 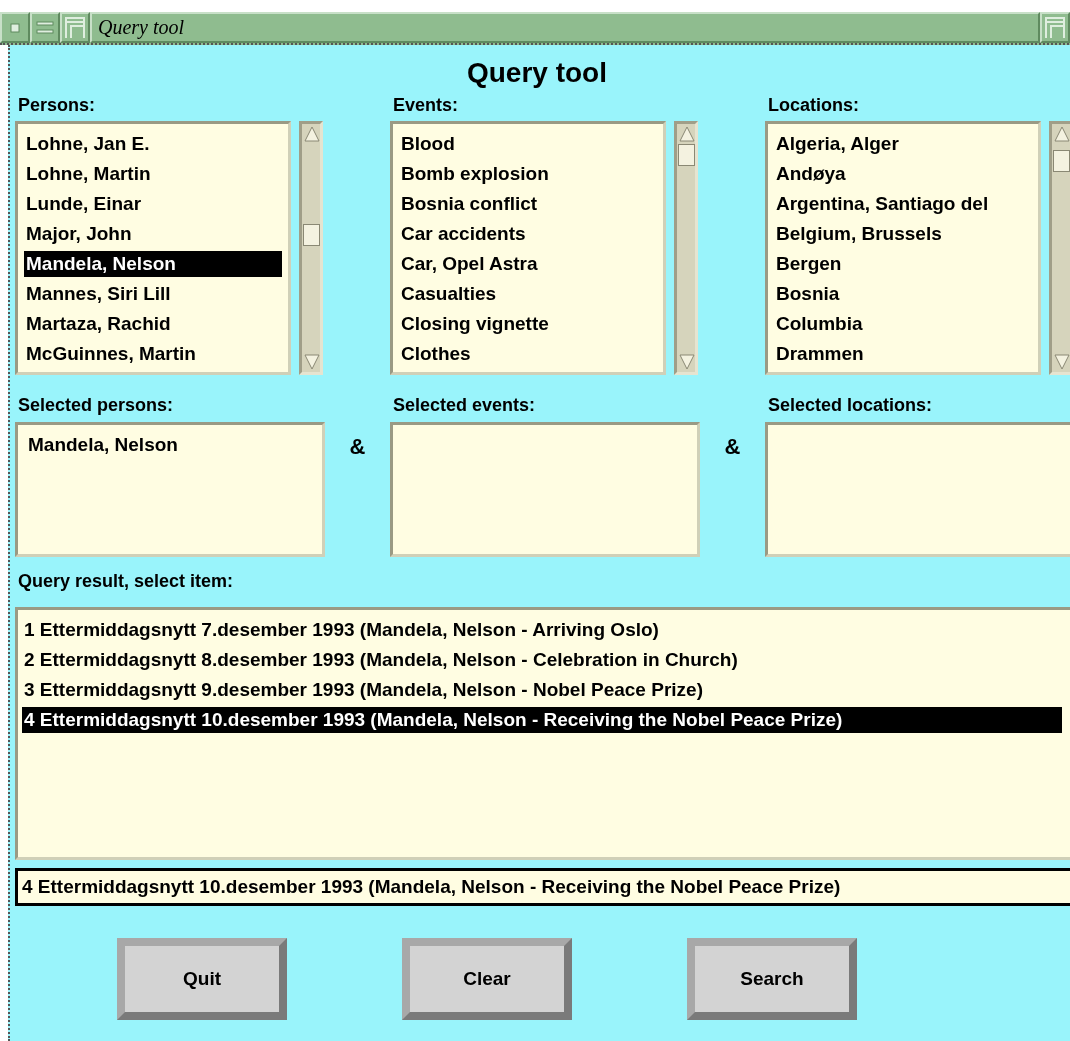 I want to click on action-button: Clear, so click(x=487, y=979).